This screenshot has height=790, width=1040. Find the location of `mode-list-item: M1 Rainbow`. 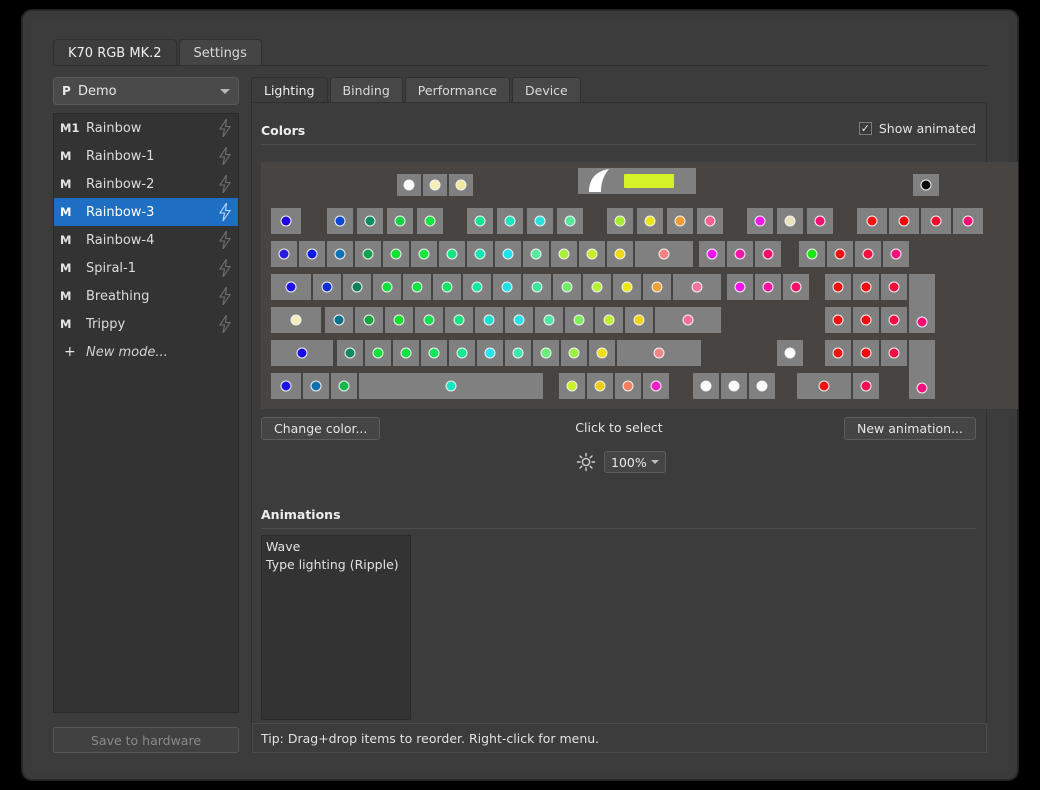

mode-list-item: M1 Rainbow is located at coordinates (146, 128).